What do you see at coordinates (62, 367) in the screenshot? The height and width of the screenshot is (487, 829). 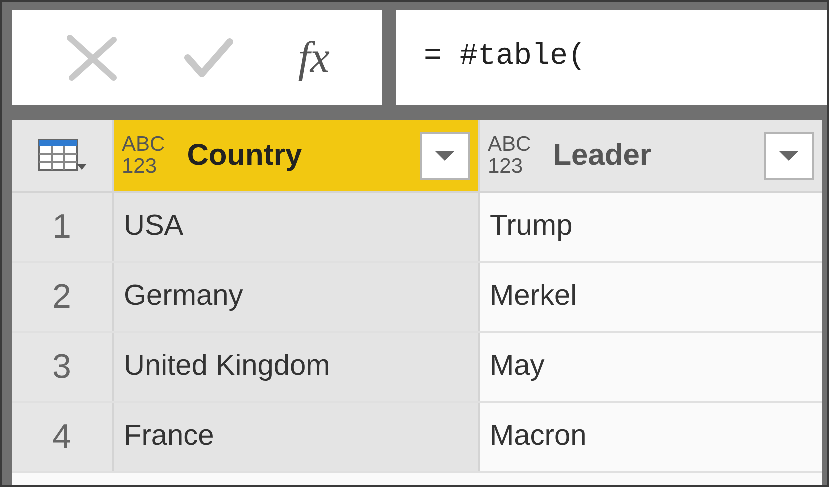 I see `row-number: 3` at bounding box center [62, 367].